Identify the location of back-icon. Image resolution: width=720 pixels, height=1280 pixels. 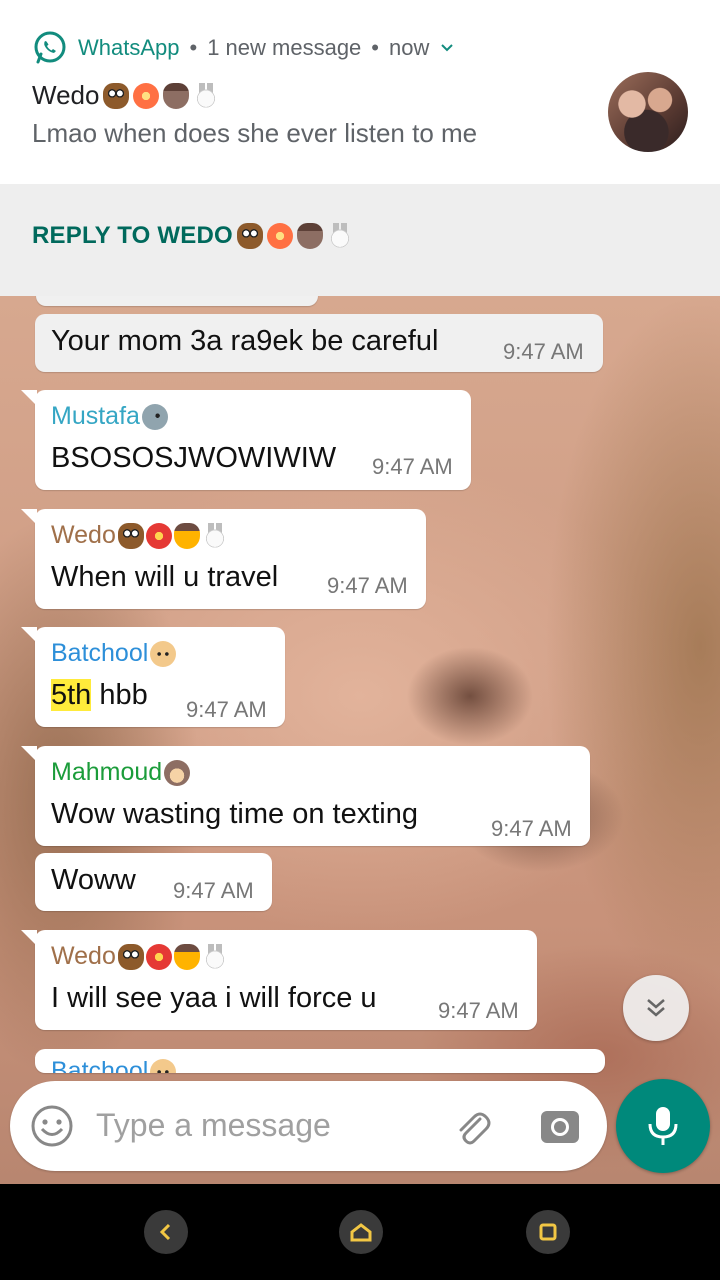
(165, 1232).